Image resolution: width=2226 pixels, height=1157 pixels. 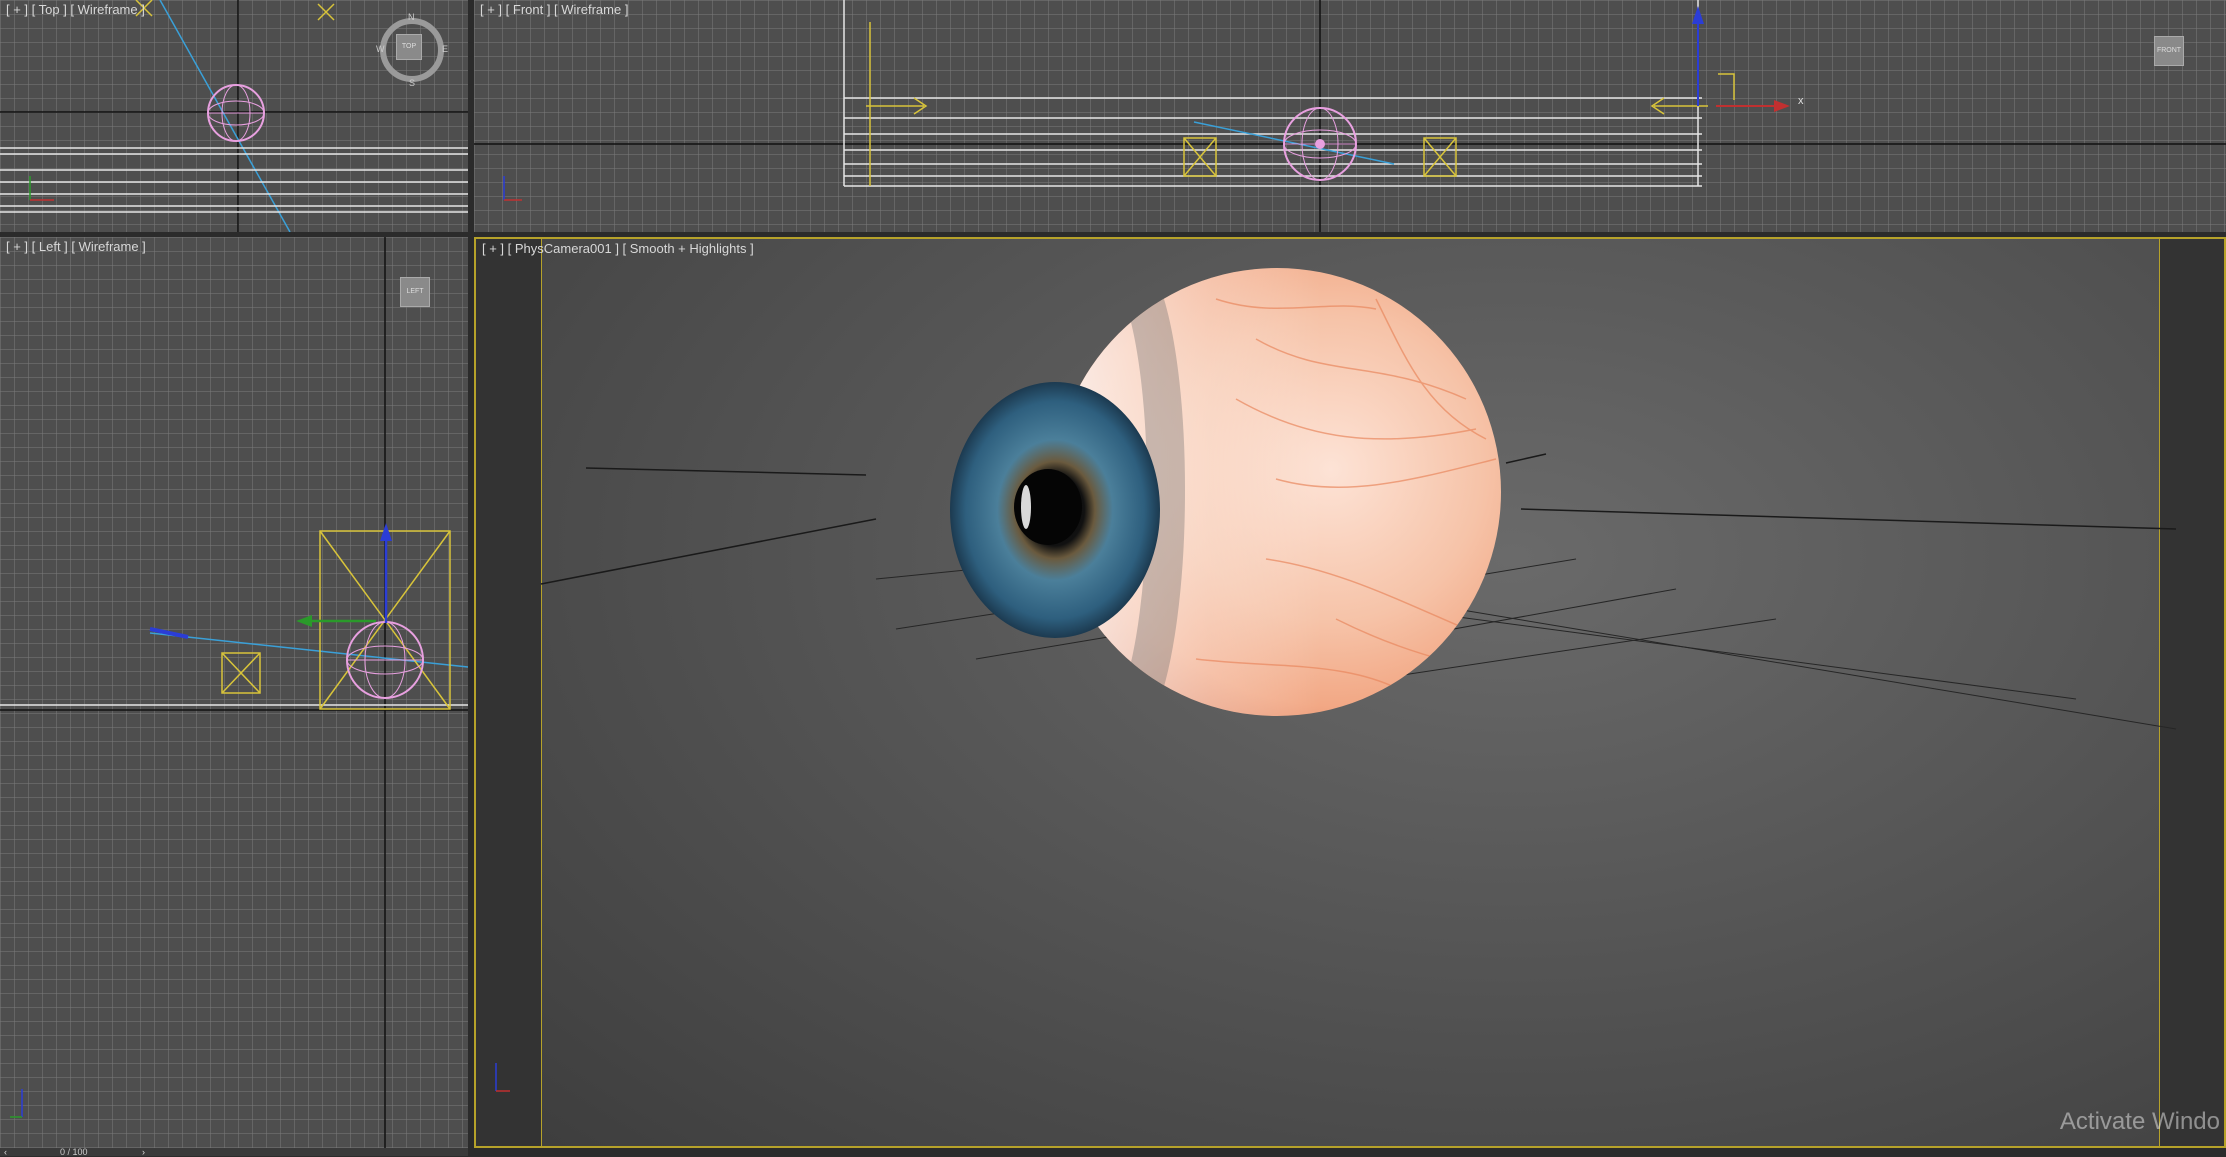 I want to click on ground-lines, so click(x=234, y=180).